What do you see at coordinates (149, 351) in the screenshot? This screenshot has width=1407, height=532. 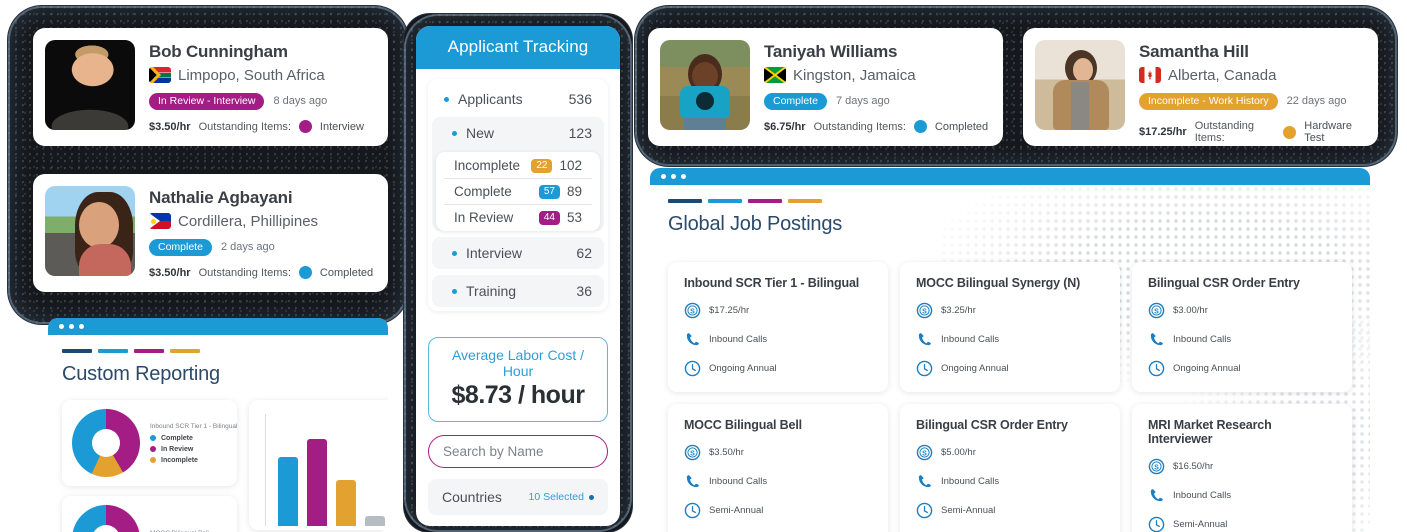 I see `accent-bar-magenta` at bounding box center [149, 351].